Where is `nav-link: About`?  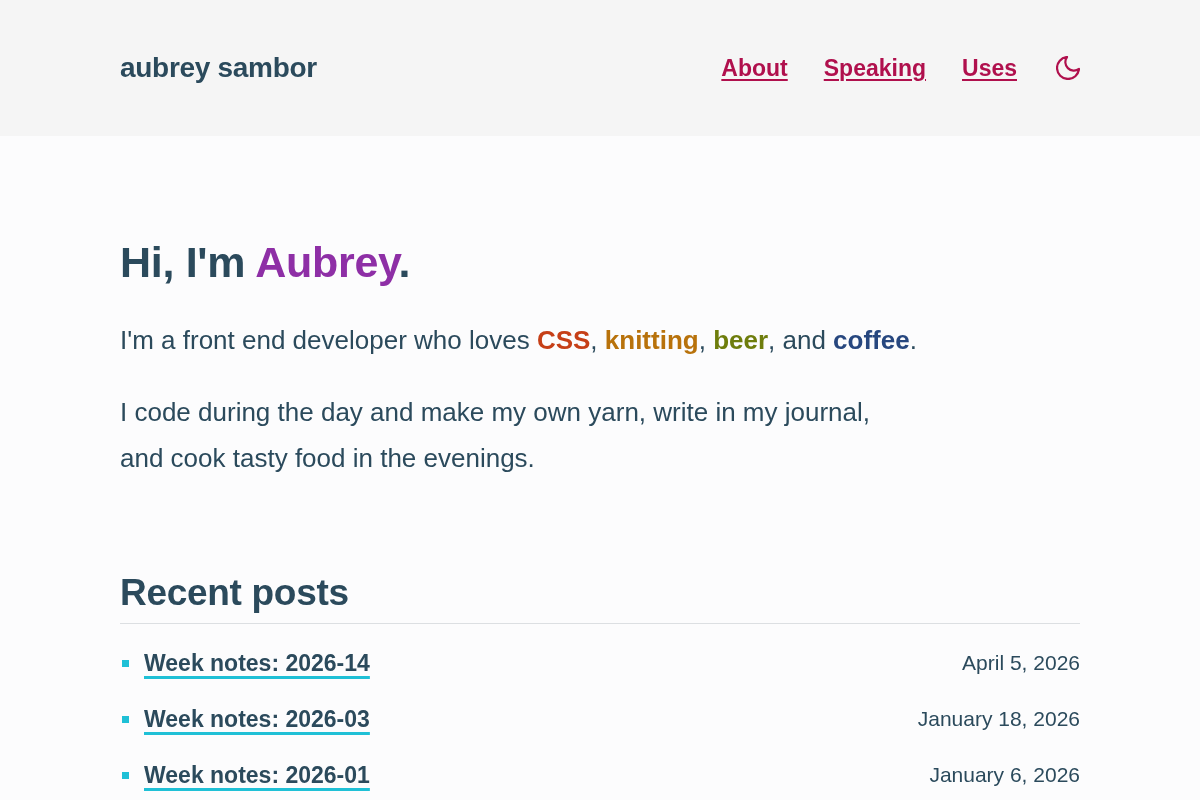 nav-link: About is located at coordinates (754, 68).